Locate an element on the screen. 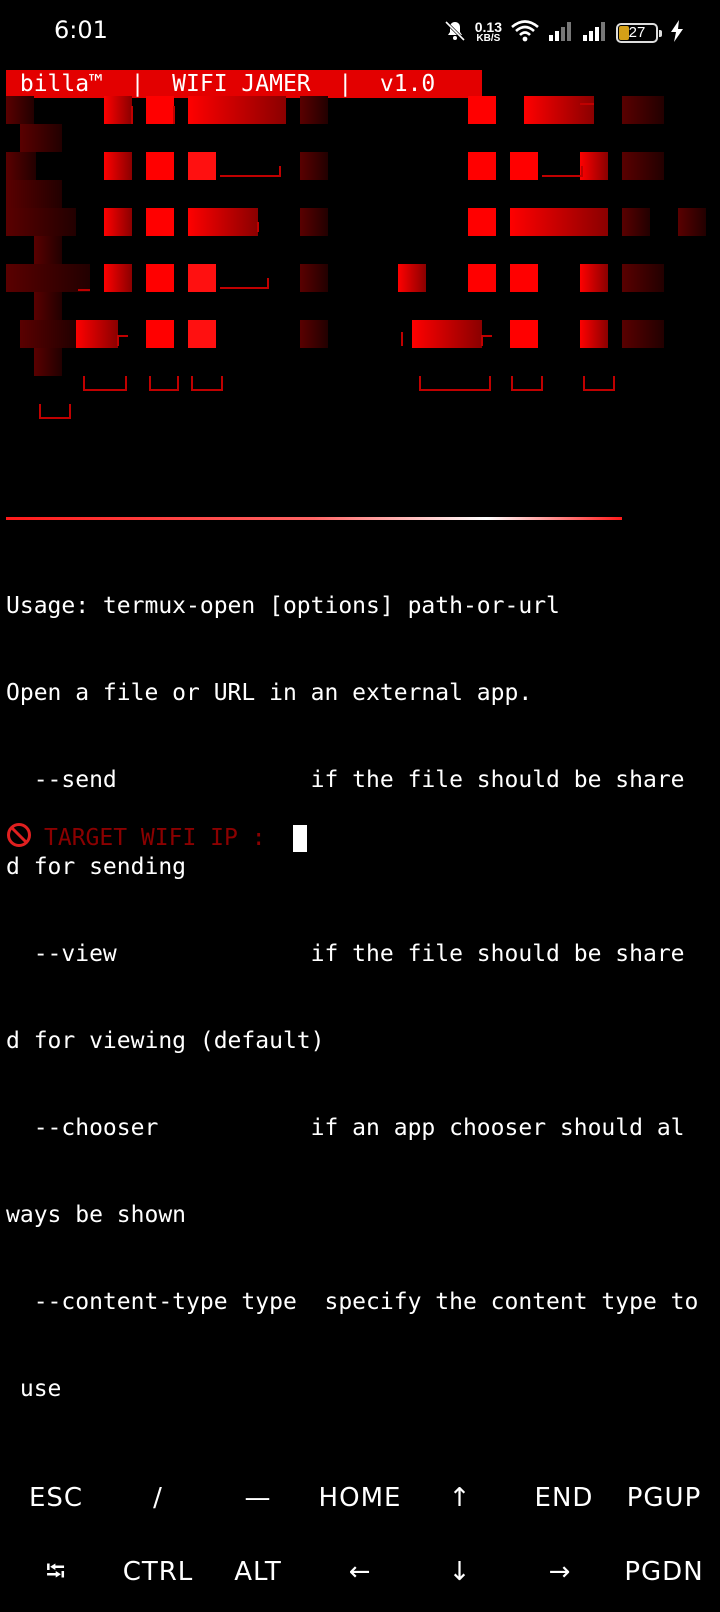 This screenshot has height=1612, width=720. status-icons: 0.13 KB/S 27 is located at coordinates (563, 33).